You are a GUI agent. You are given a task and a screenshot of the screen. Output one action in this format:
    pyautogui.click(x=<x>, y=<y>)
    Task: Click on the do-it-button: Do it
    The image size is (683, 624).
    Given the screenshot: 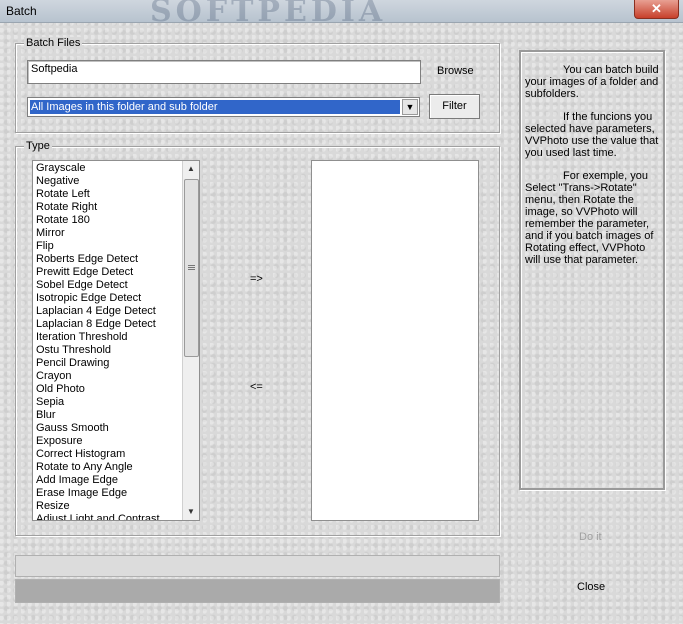 What is the action you would take?
    pyautogui.click(x=590, y=537)
    